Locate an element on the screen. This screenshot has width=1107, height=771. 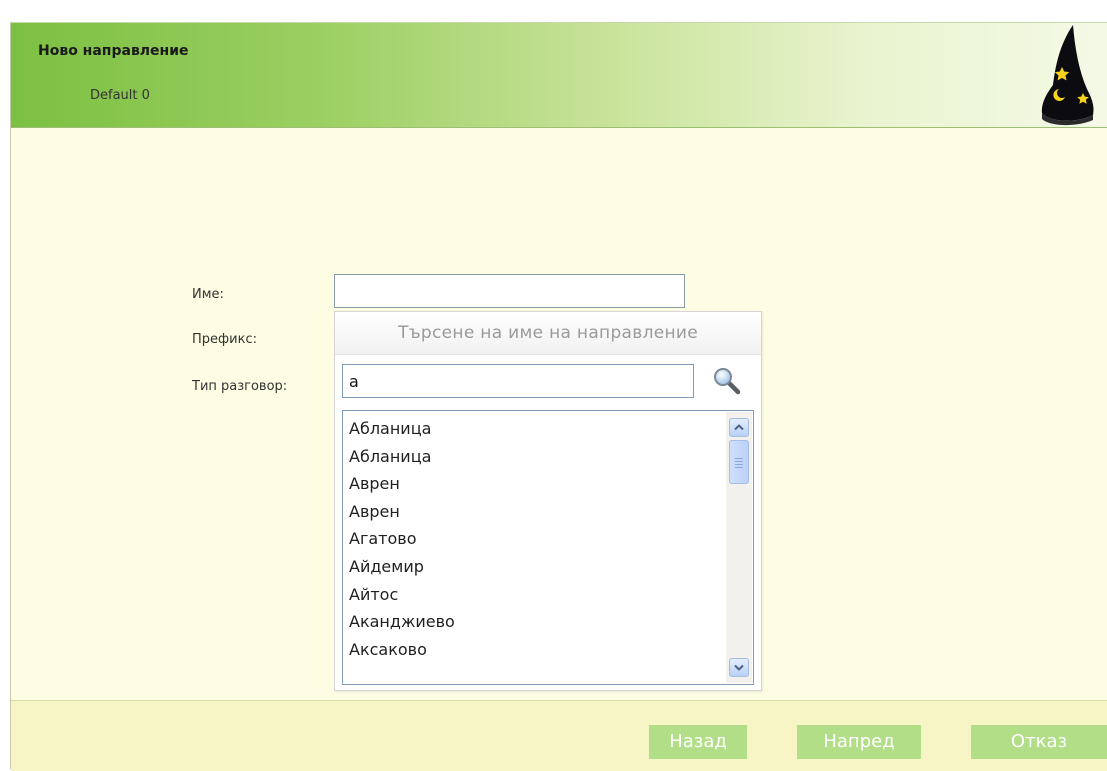
cancel-button: Отказ is located at coordinates (1039, 742).